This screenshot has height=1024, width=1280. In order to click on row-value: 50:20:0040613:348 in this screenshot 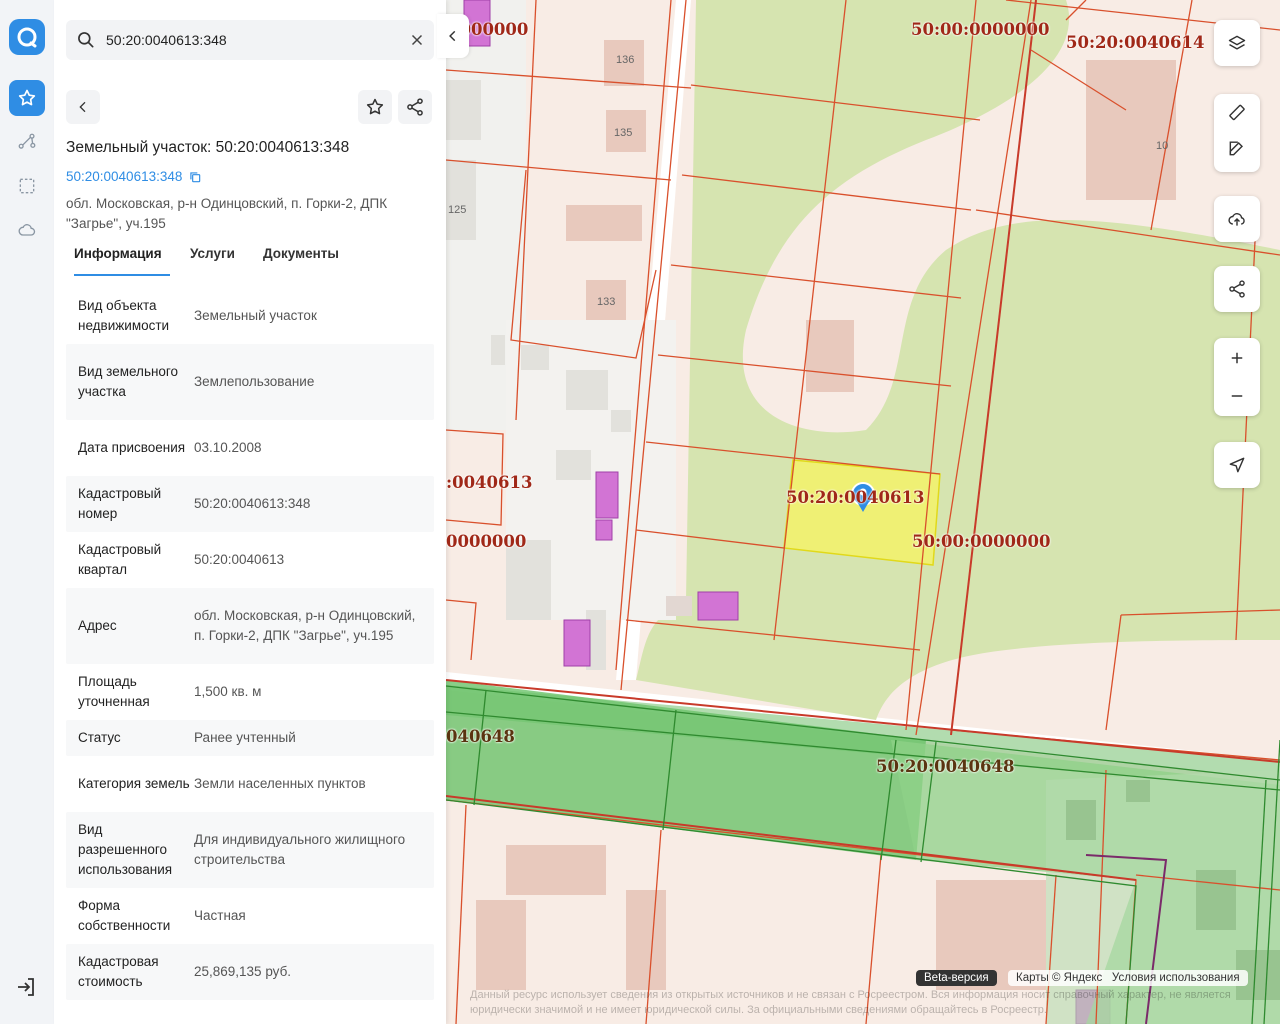, I will do `click(252, 503)`.